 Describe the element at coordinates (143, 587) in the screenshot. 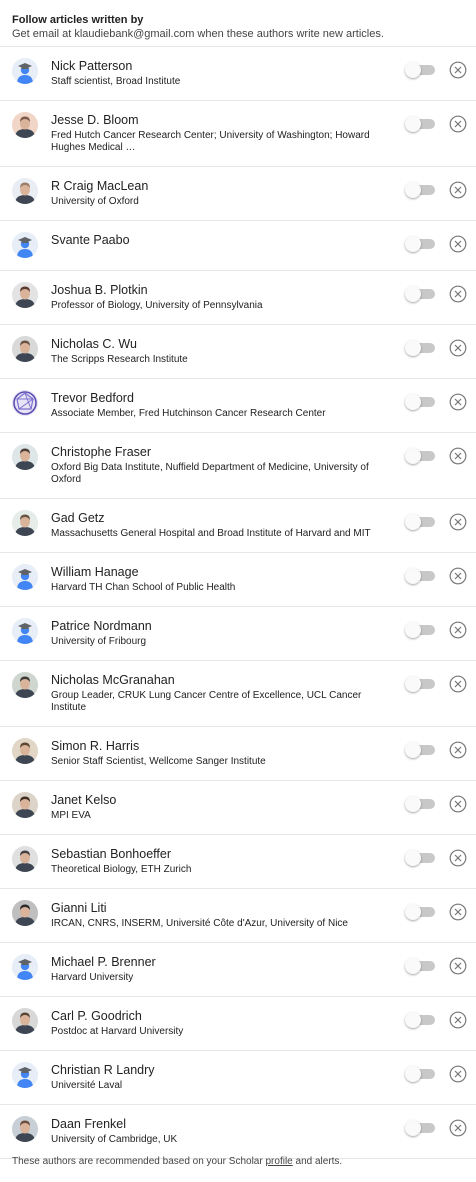

I see `author-affiliation: Harvard TH Chan School of Public Health` at that location.